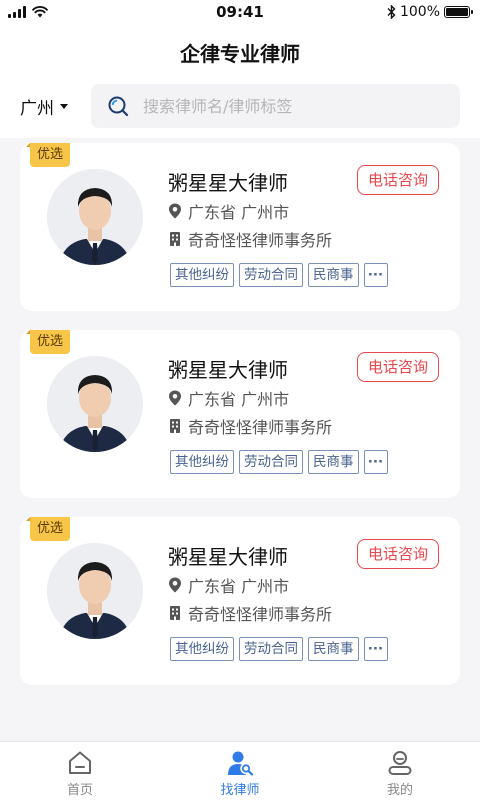 This screenshot has width=480, height=800. What do you see at coordinates (240, 790) in the screenshot?
I see `tab-label: 找律师` at bounding box center [240, 790].